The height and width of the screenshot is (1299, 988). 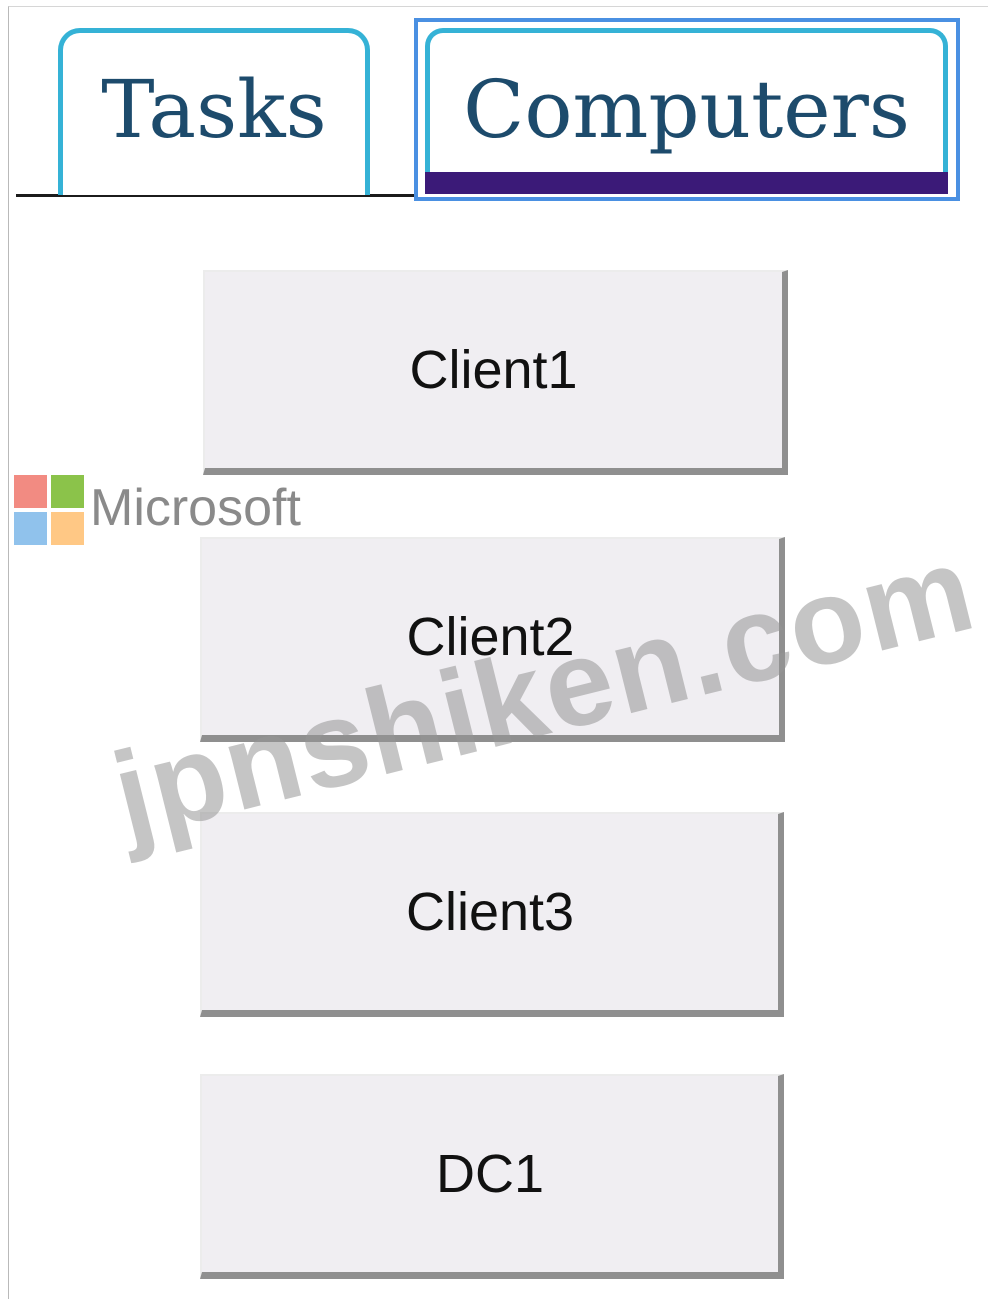 I want to click on logo-square-green, so click(x=67, y=491).